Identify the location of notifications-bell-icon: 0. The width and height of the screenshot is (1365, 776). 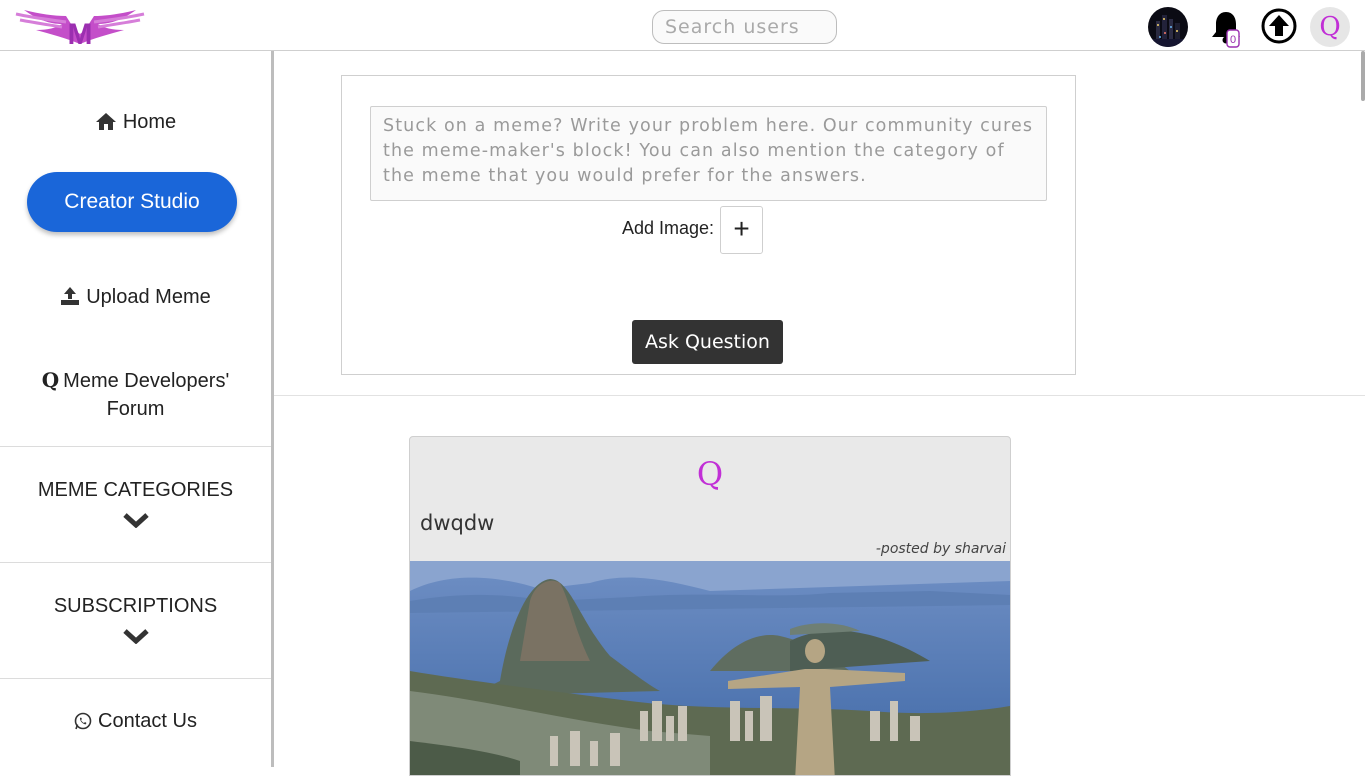
(1227, 28).